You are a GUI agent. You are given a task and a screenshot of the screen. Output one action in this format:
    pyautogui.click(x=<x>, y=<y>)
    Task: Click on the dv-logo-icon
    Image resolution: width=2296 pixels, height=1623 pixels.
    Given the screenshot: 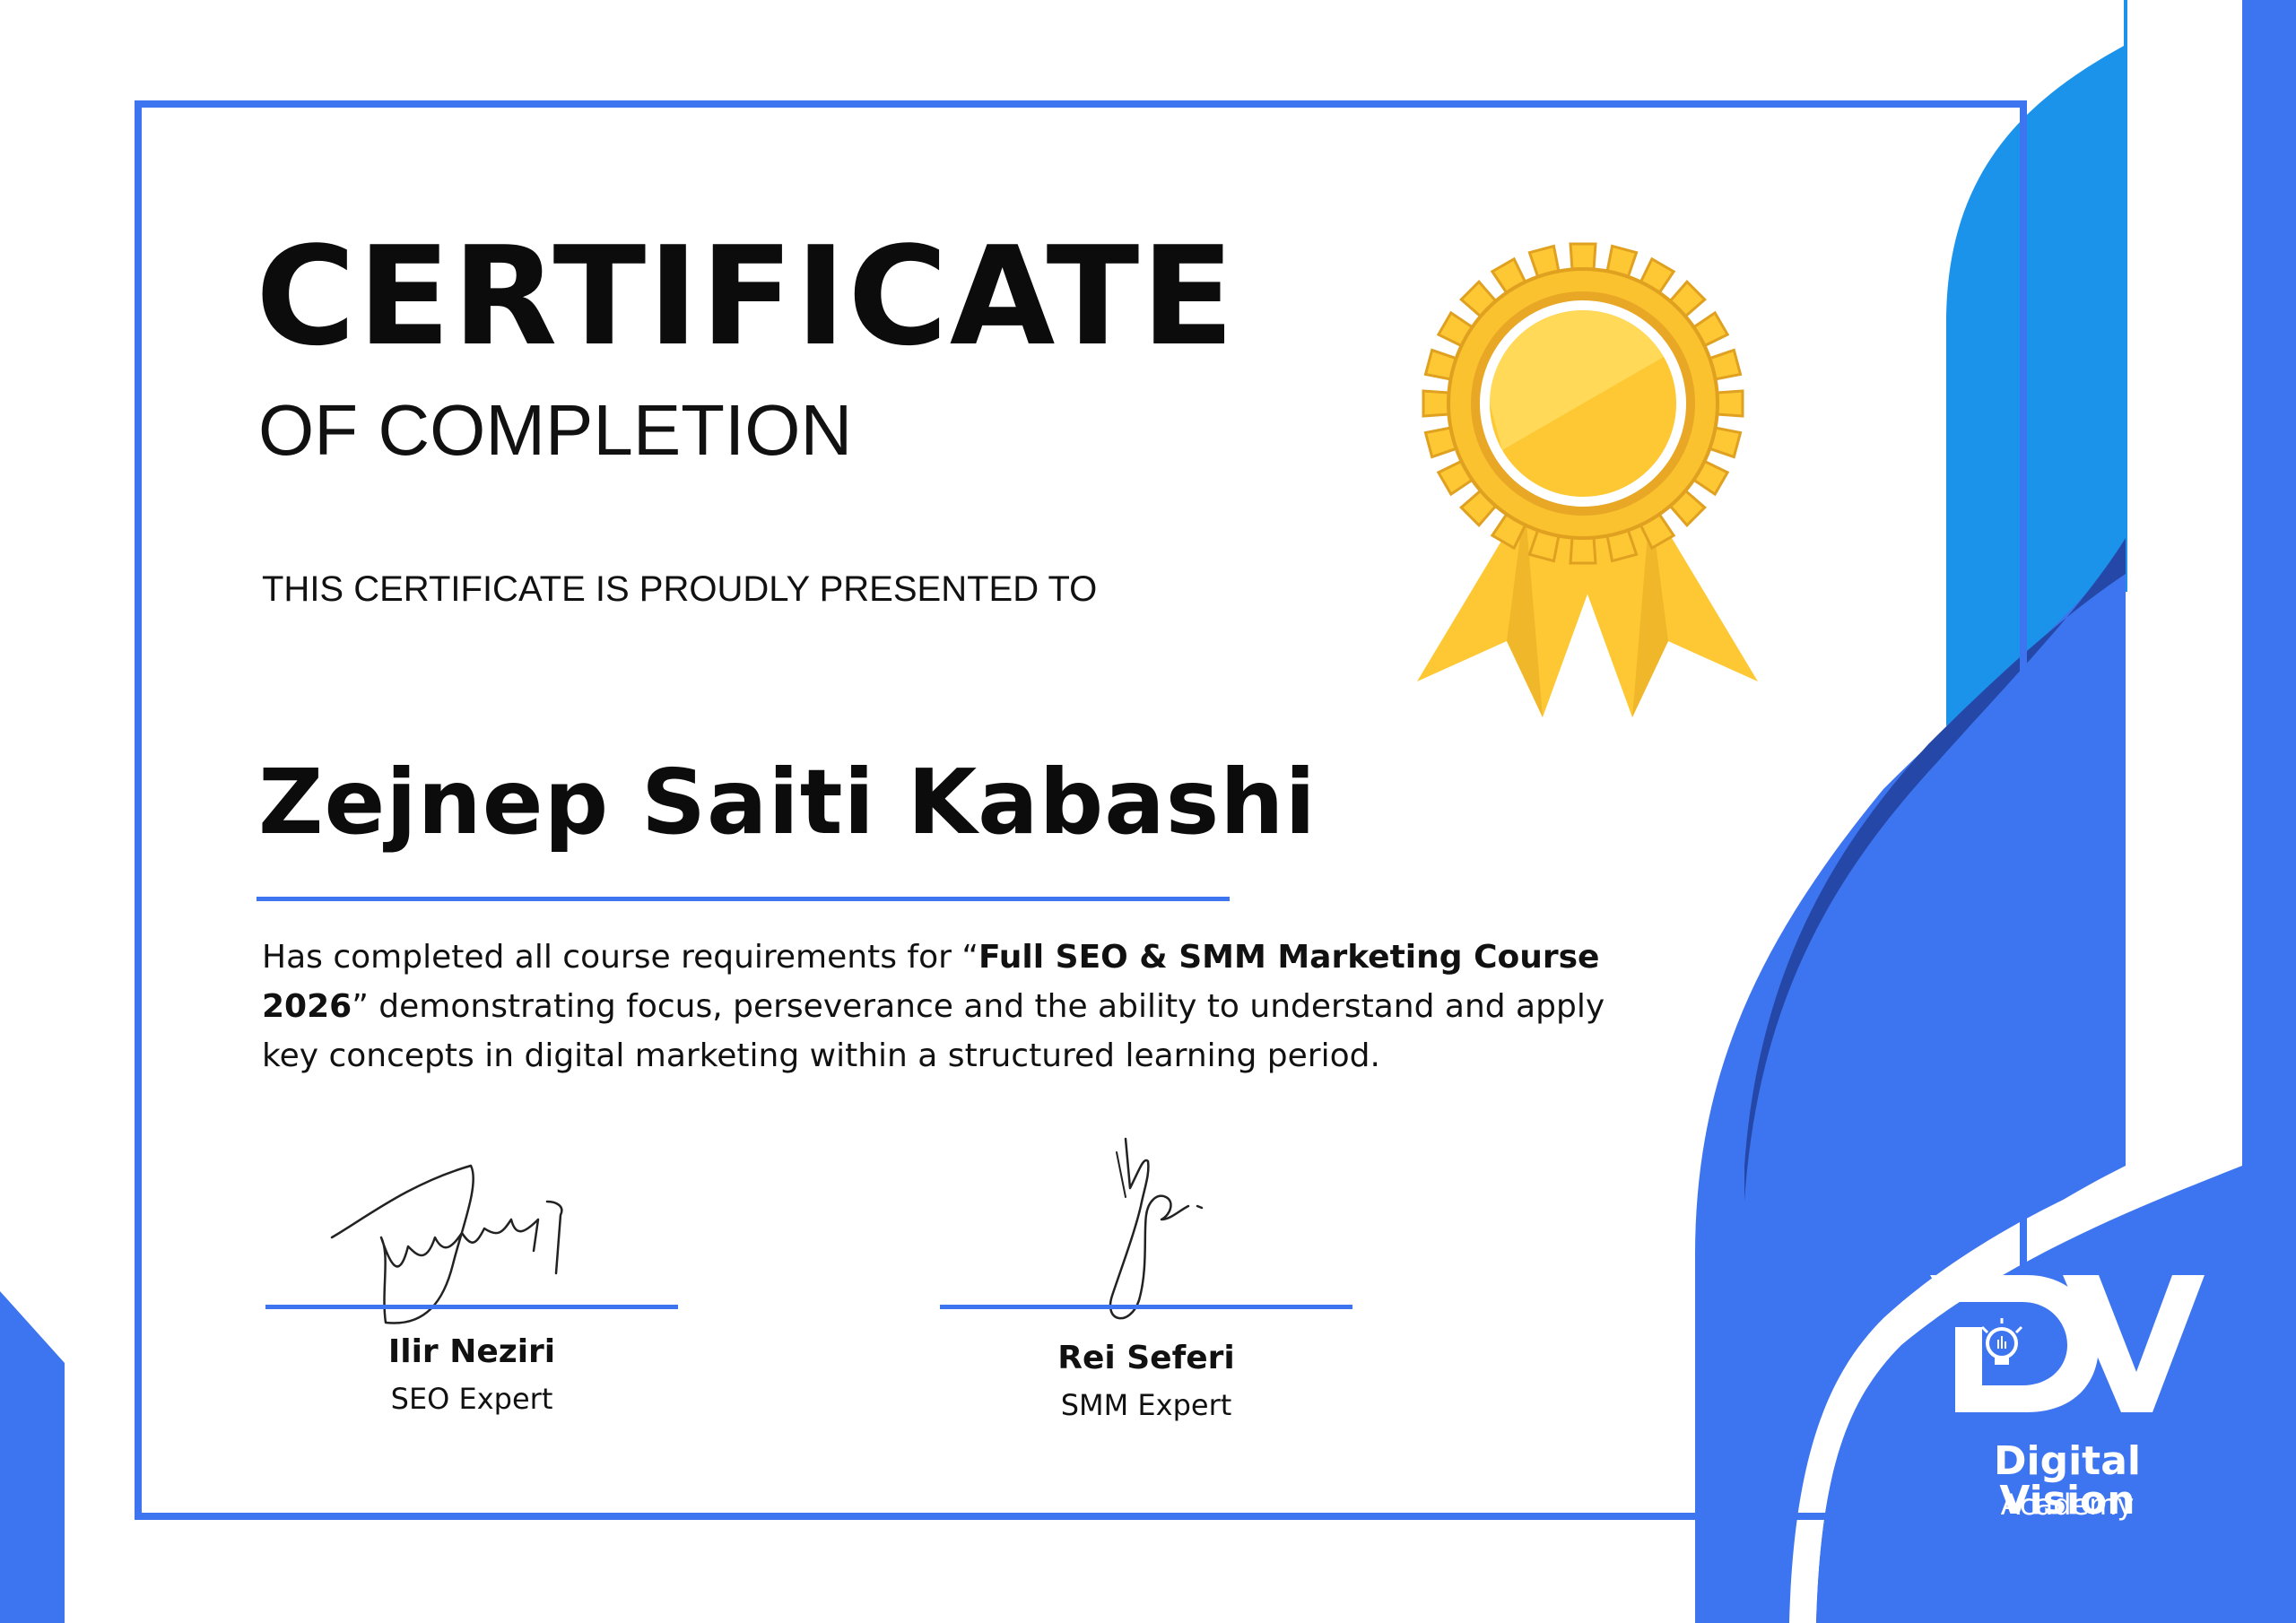 What is the action you would take?
    pyautogui.click(x=2067, y=1343)
    